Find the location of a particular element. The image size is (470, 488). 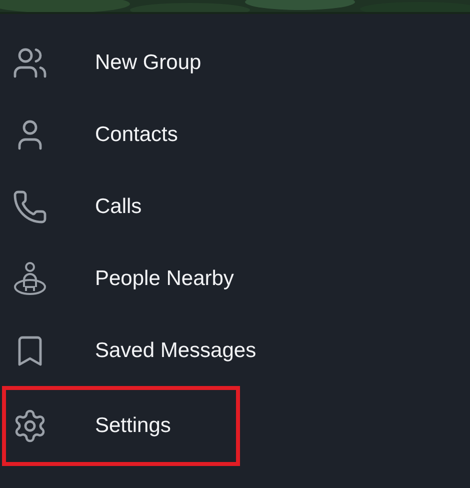

menu-item: Settings is located at coordinates (88, 426).